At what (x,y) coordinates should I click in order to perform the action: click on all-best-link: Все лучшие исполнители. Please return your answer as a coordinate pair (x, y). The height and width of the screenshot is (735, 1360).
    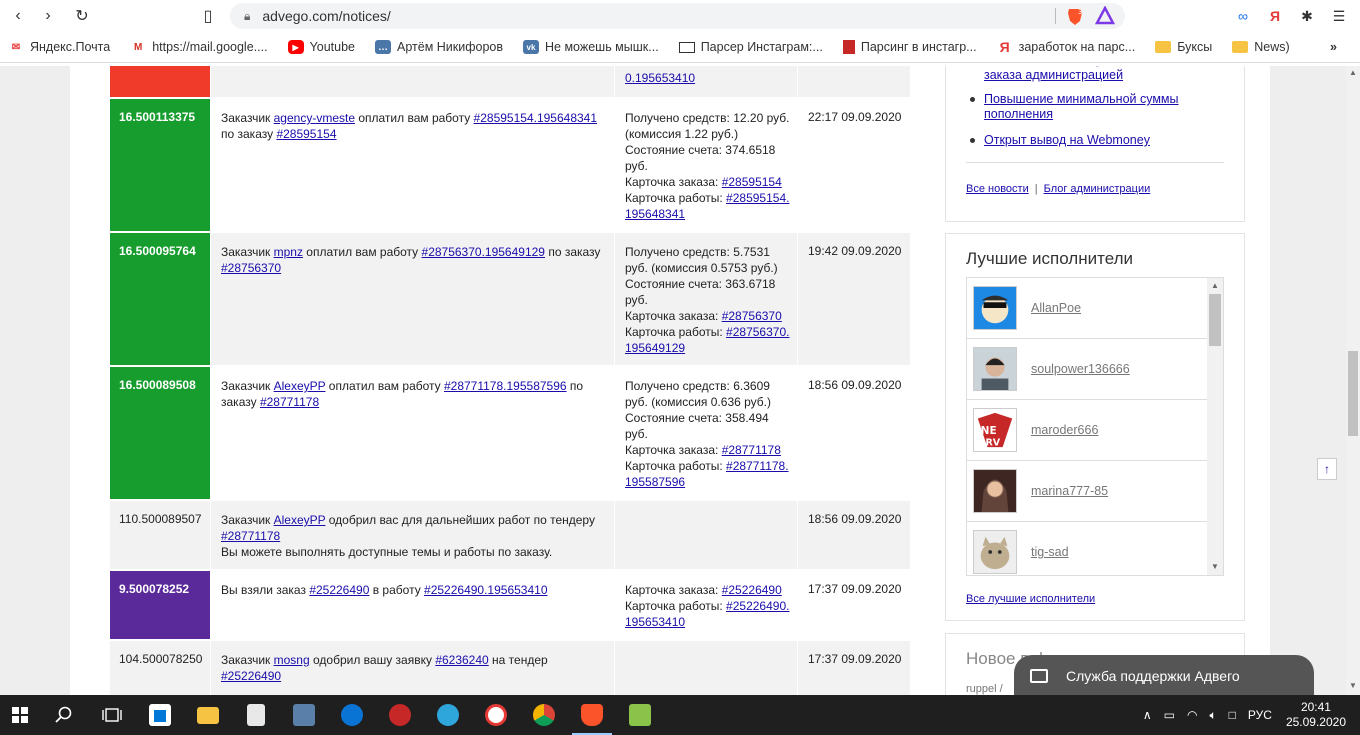
    Looking at the image, I should click on (1030, 599).